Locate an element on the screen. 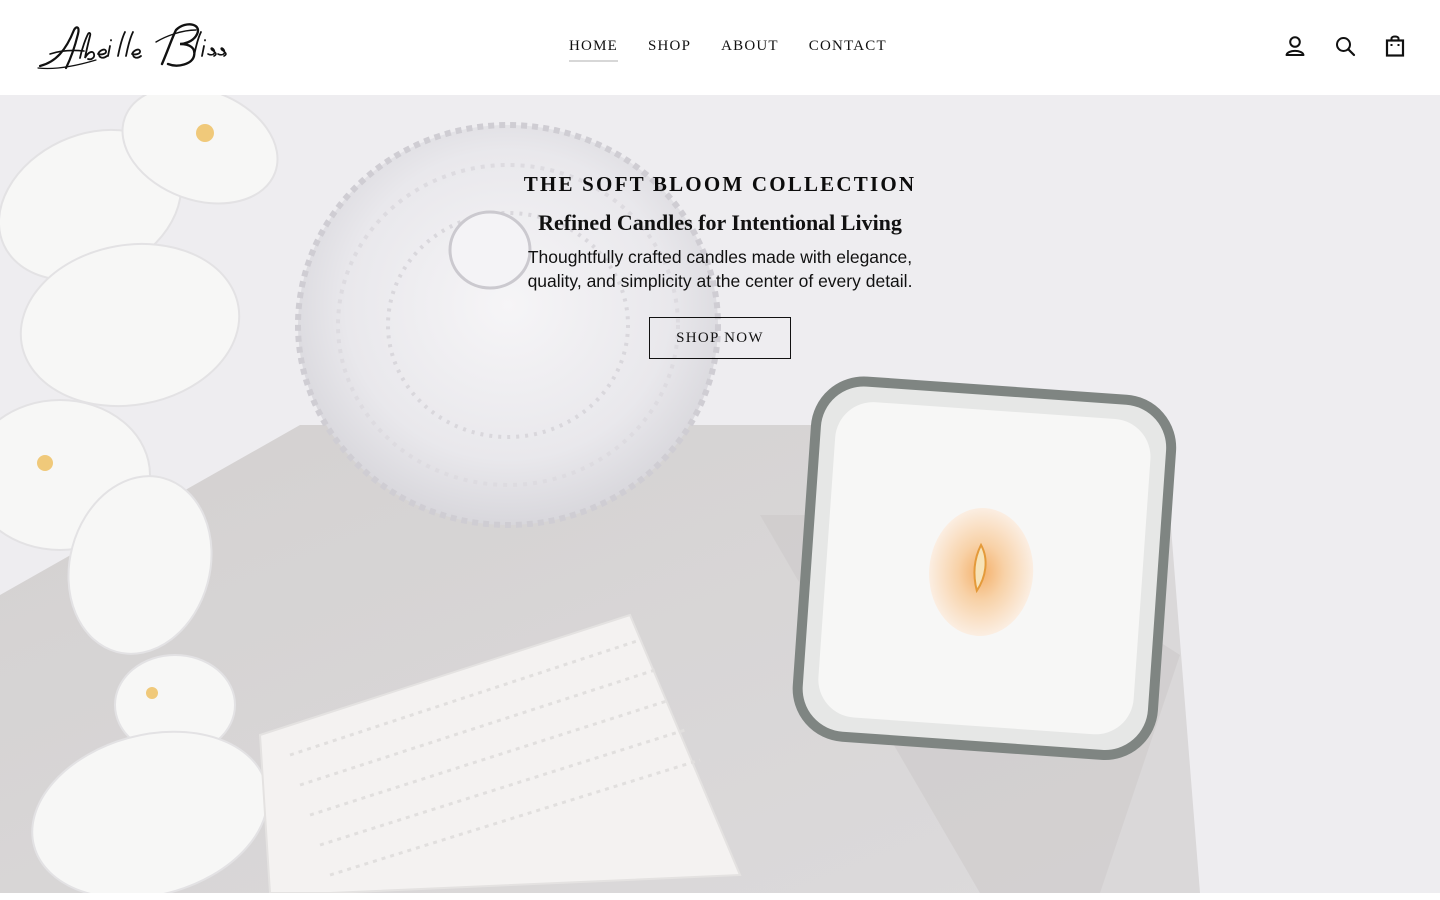 Image resolution: width=1440 pixels, height=900 pixels. shop-now-button: SHOP NOW is located at coordinates (720, 338).